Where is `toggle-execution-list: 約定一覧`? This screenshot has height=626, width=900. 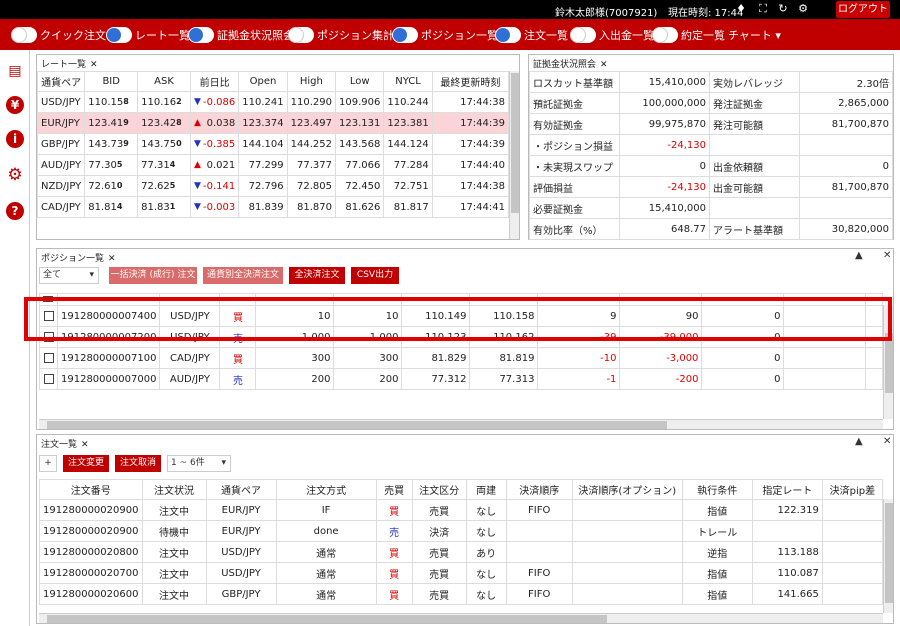 toggle-execution-list: 約定一覧 is located at coordinates (688, 35).